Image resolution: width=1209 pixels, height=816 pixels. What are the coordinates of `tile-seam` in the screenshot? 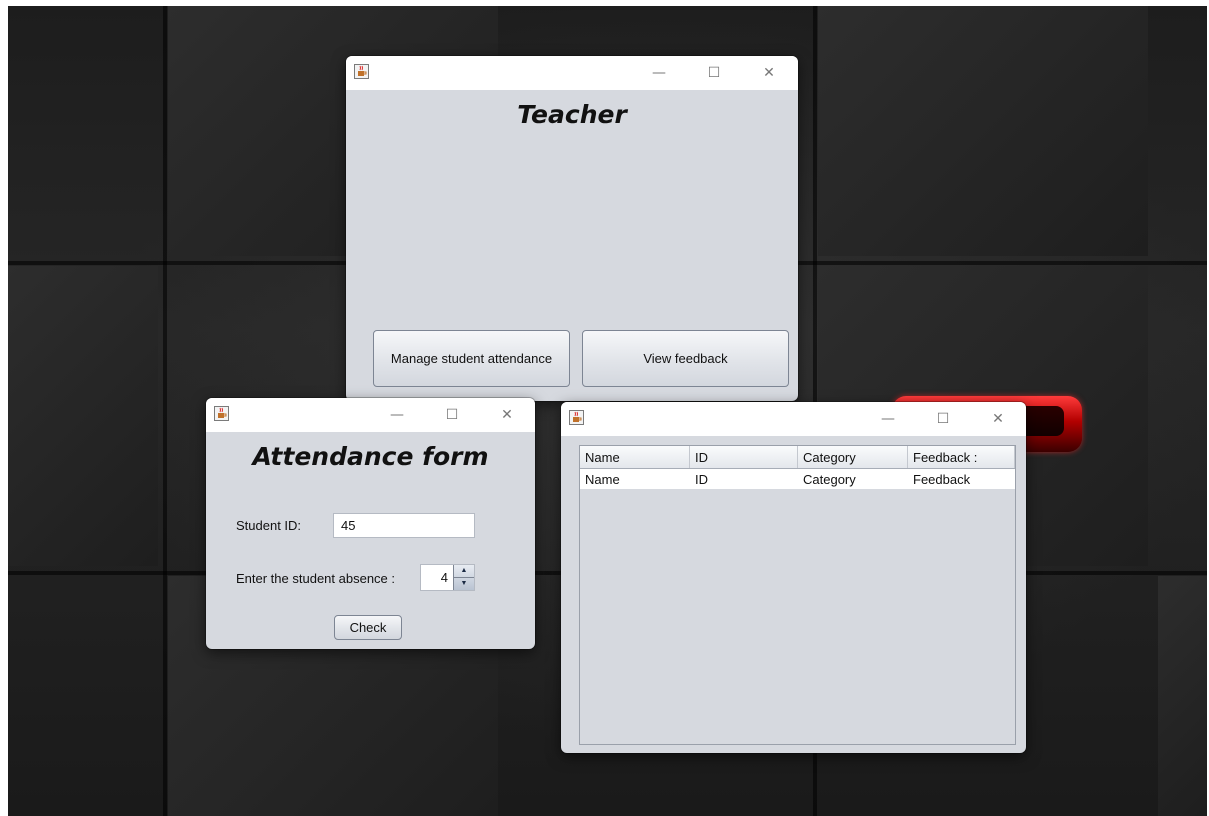 It's located at (165, 411).